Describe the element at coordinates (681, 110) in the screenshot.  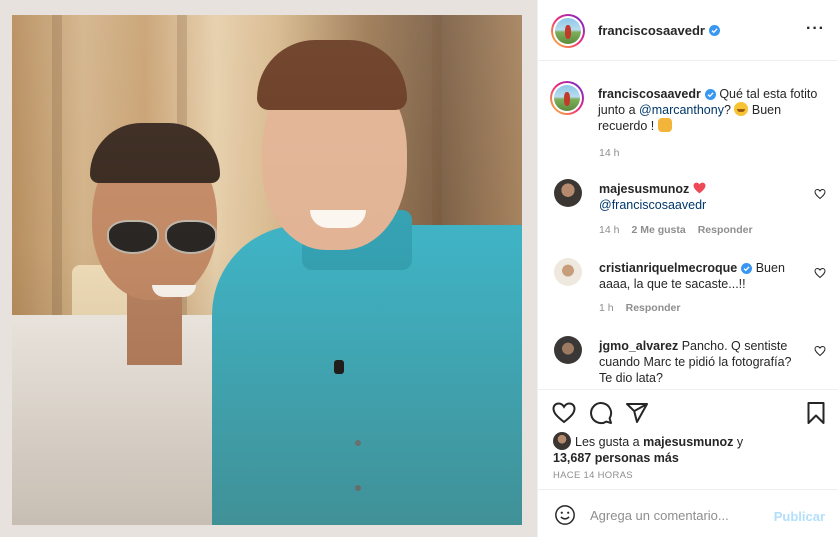
I see `caption-mention-link: @marcanthony` at that location.